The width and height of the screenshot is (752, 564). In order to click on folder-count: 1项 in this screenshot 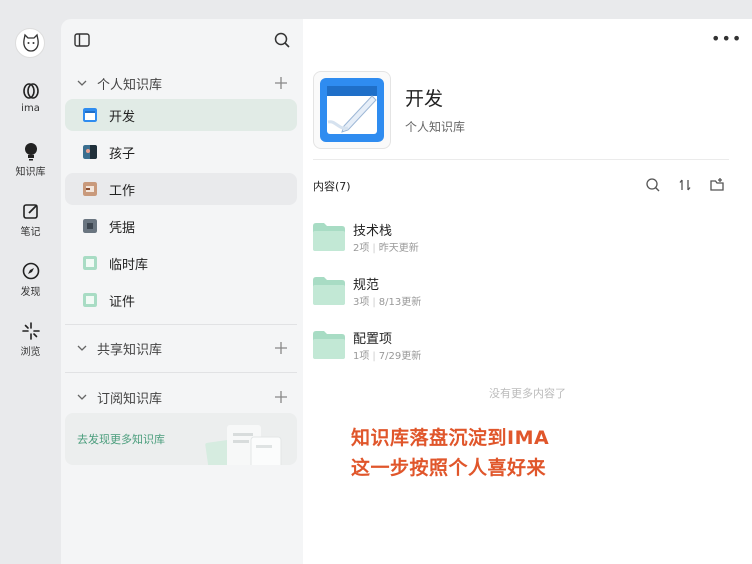, I will do `click(361, 356)`.